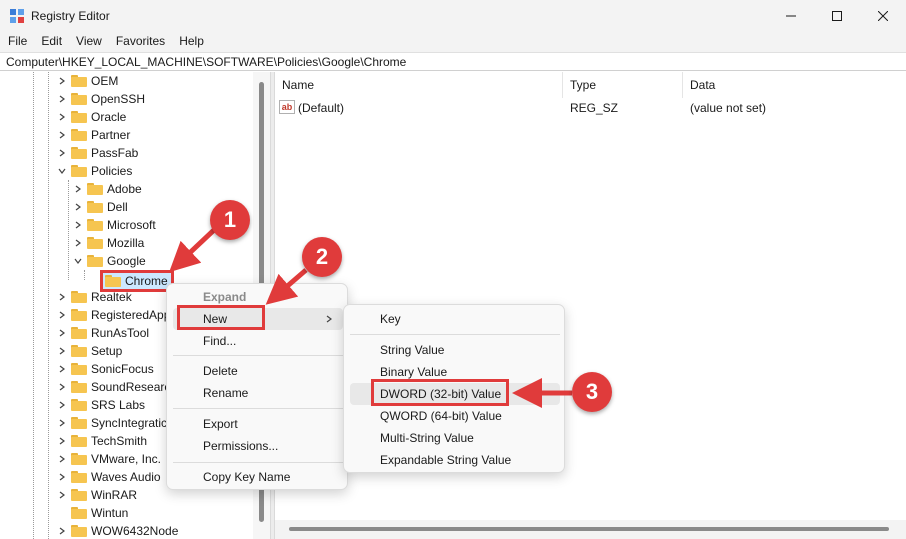 Image resolution: width=906 pixels, height=539 pixels. I want to click on tree-item-label: SRS Labs, so click(118, 405).